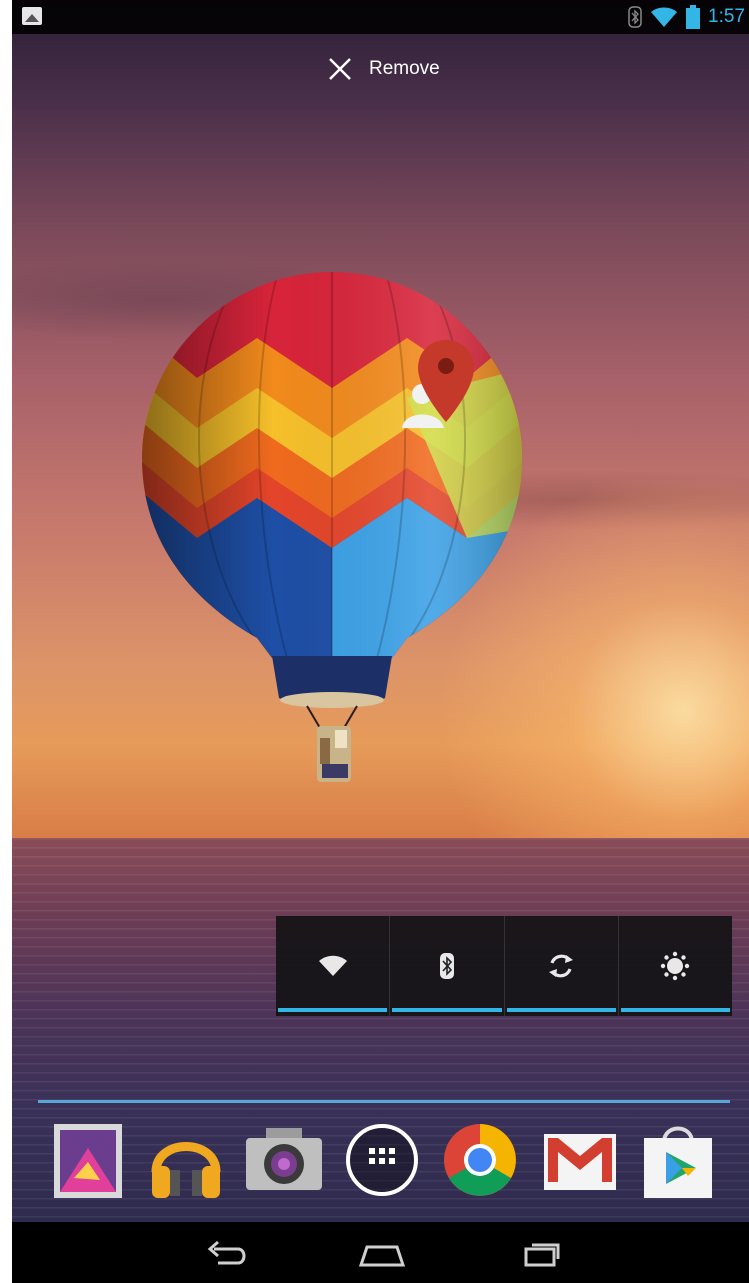  I want to click on wifi-toggle, so click(333, 966).